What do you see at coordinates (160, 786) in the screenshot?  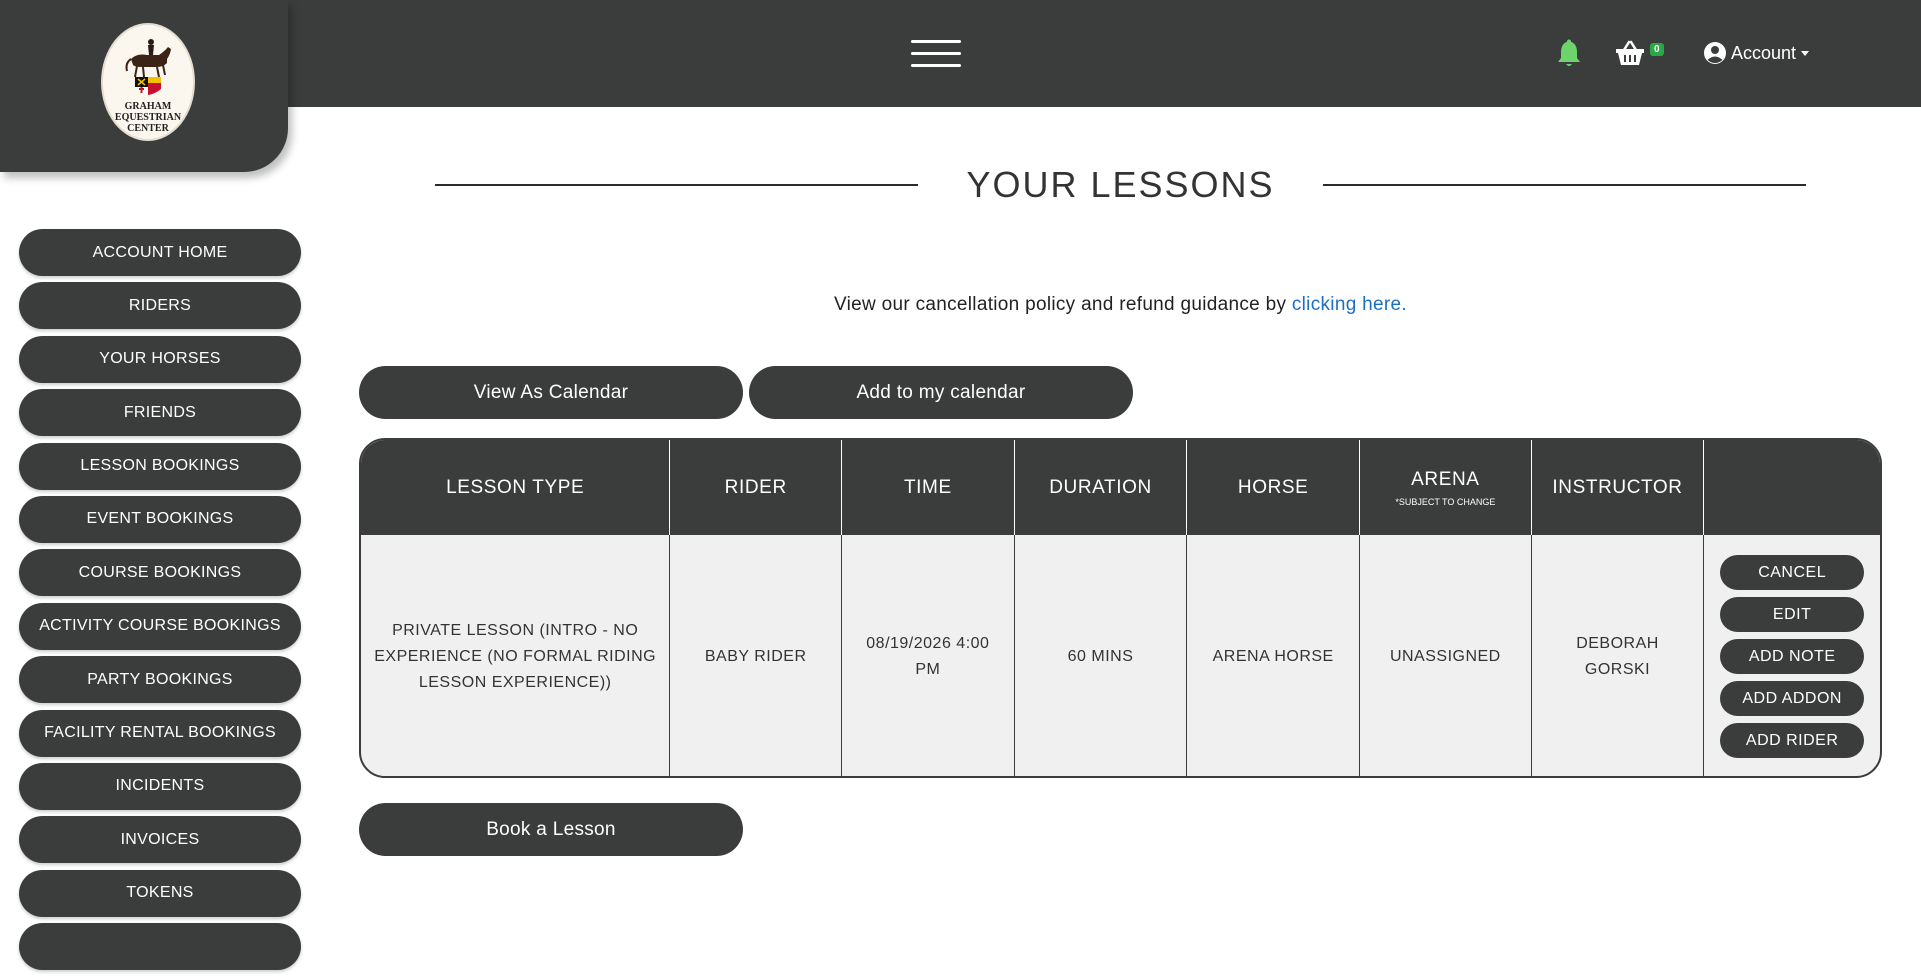 I see `sidebar-item-incidents: INCIDENTS` at bounding box center [160, 786].